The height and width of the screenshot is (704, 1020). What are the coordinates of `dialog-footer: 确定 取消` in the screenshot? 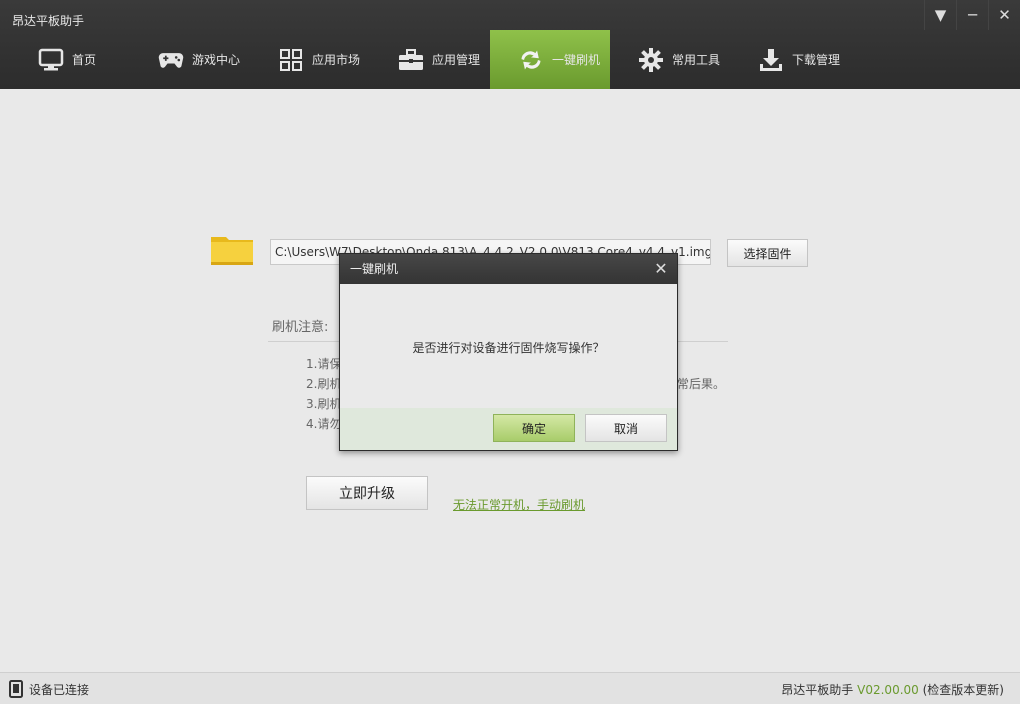 It's located at (508, 429).